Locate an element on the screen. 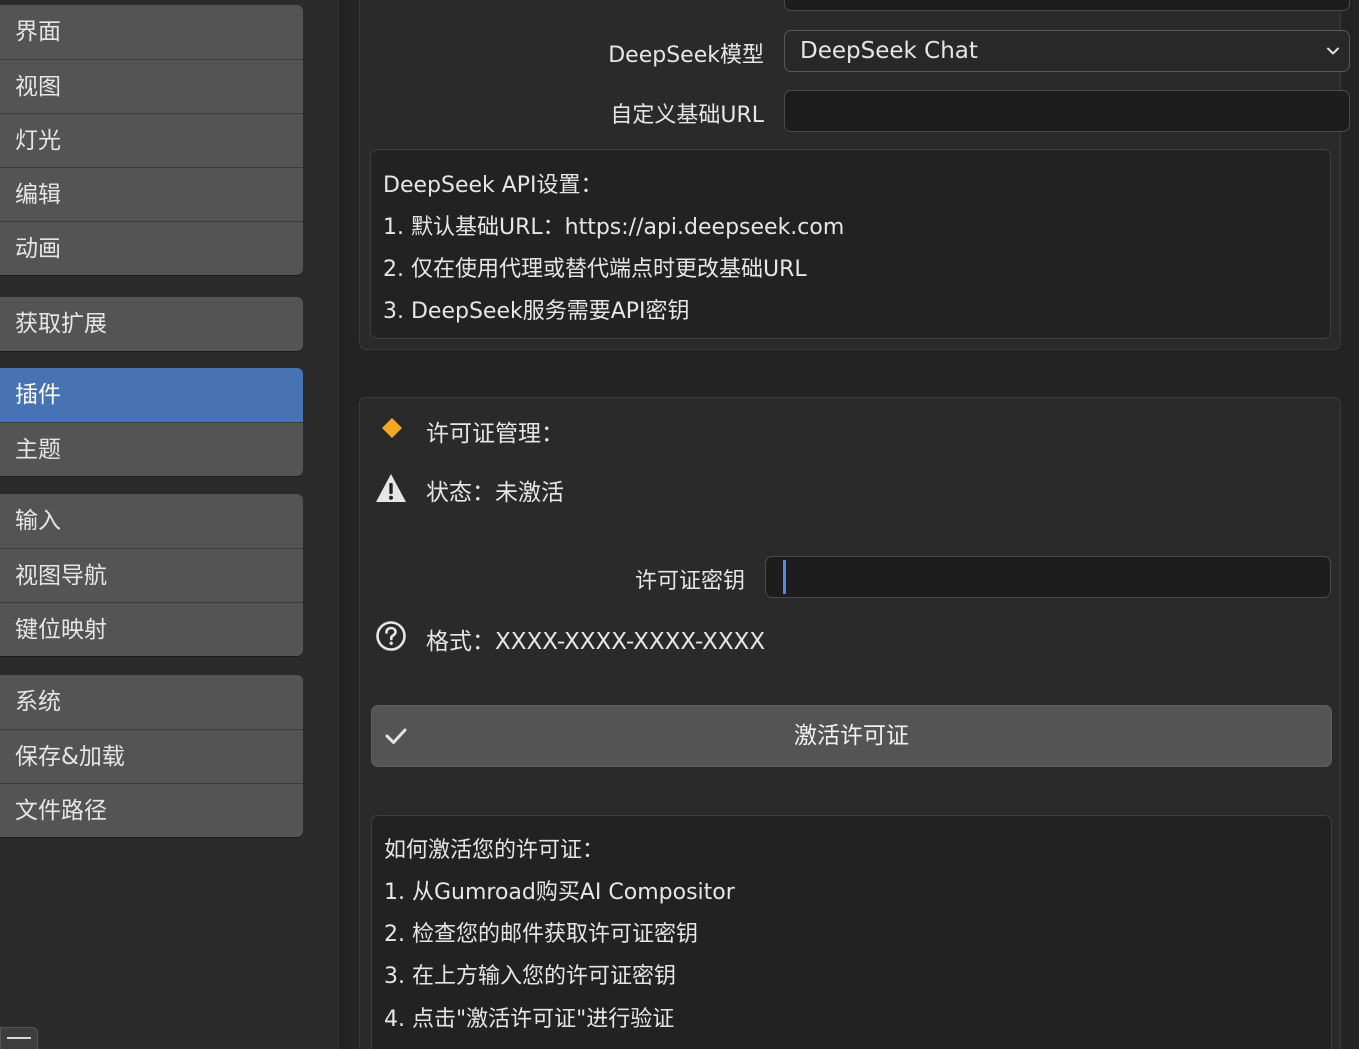  activate-license-label: 激活许可证 is located at coordinates (851, 736).